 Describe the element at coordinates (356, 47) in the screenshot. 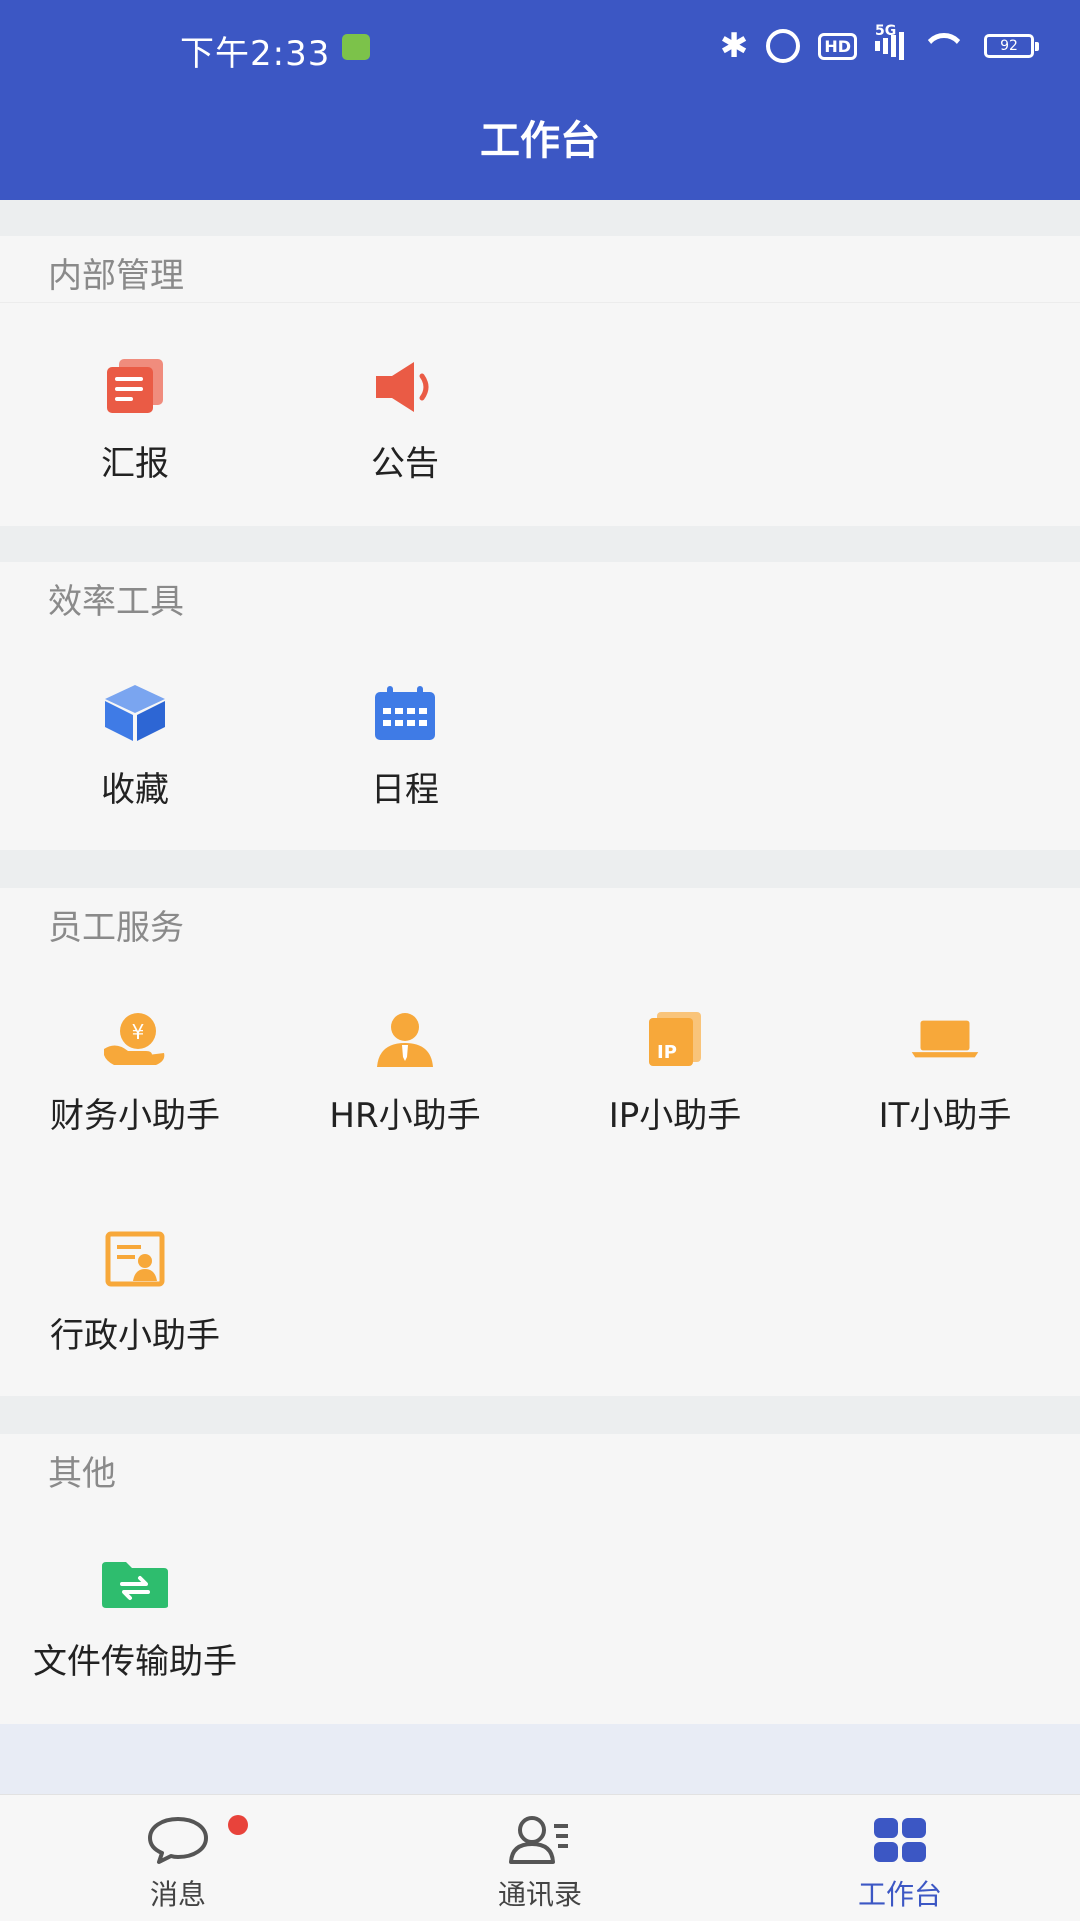

I see `android-icon` at that location.